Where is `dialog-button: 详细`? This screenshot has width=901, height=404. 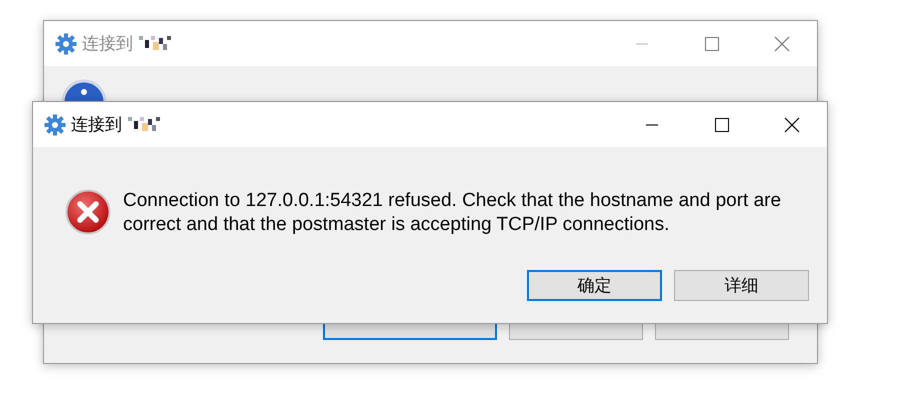
dialog-button: 详细 is located at coordinates (741, 285).